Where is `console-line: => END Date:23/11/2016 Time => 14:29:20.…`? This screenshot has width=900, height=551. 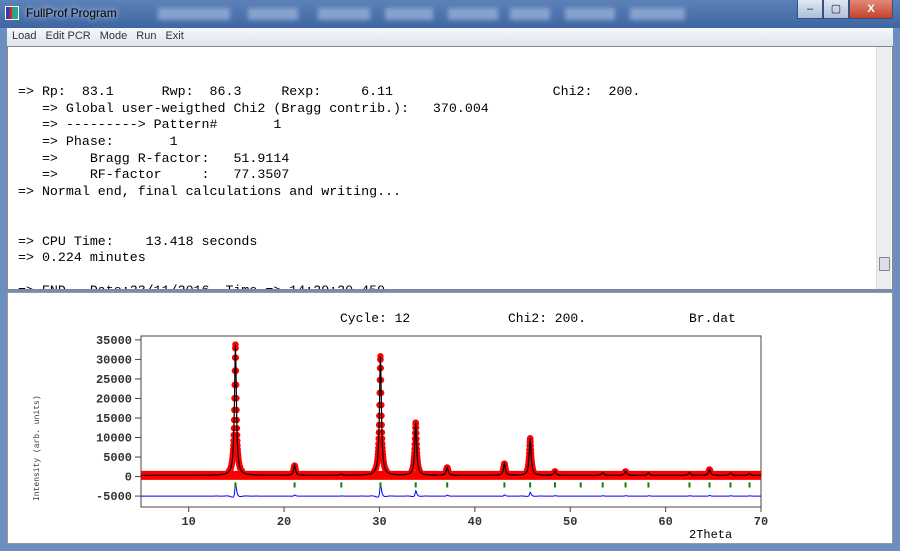
console-line: => END Date:23/11/2016 Time => 14:29:20.… is located at coordinates (455, 286).